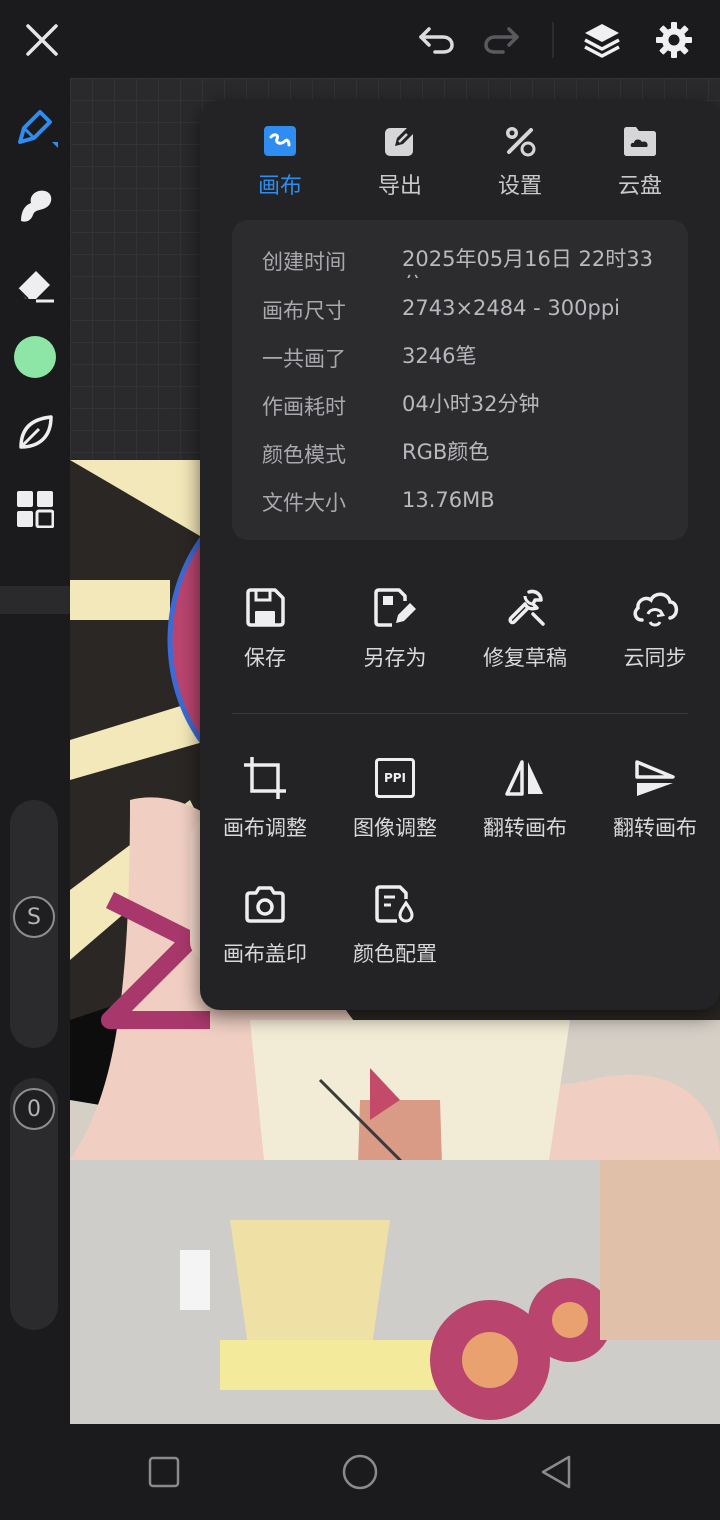 This screenshot has height=1520, width=720. What do you see at coordinates (35, 751) in the screenshot?
I see `left-toolbar: S 0` at bounding box center [35, 751].